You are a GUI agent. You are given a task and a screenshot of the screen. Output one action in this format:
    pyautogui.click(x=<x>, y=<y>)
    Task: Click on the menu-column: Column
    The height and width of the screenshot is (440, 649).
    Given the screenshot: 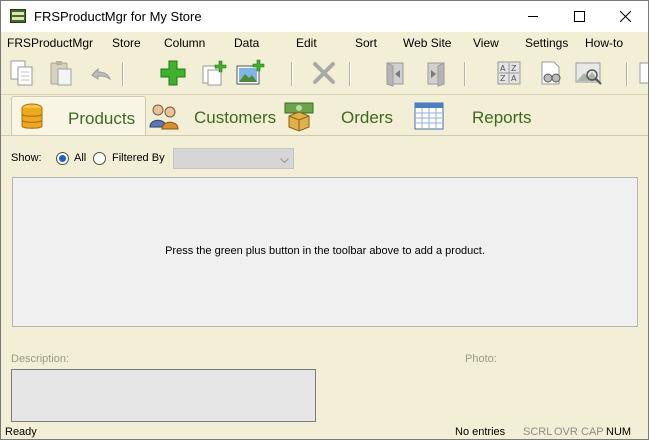 What is the action you would take?
    pyautogui.click(x=184, y=43)
    